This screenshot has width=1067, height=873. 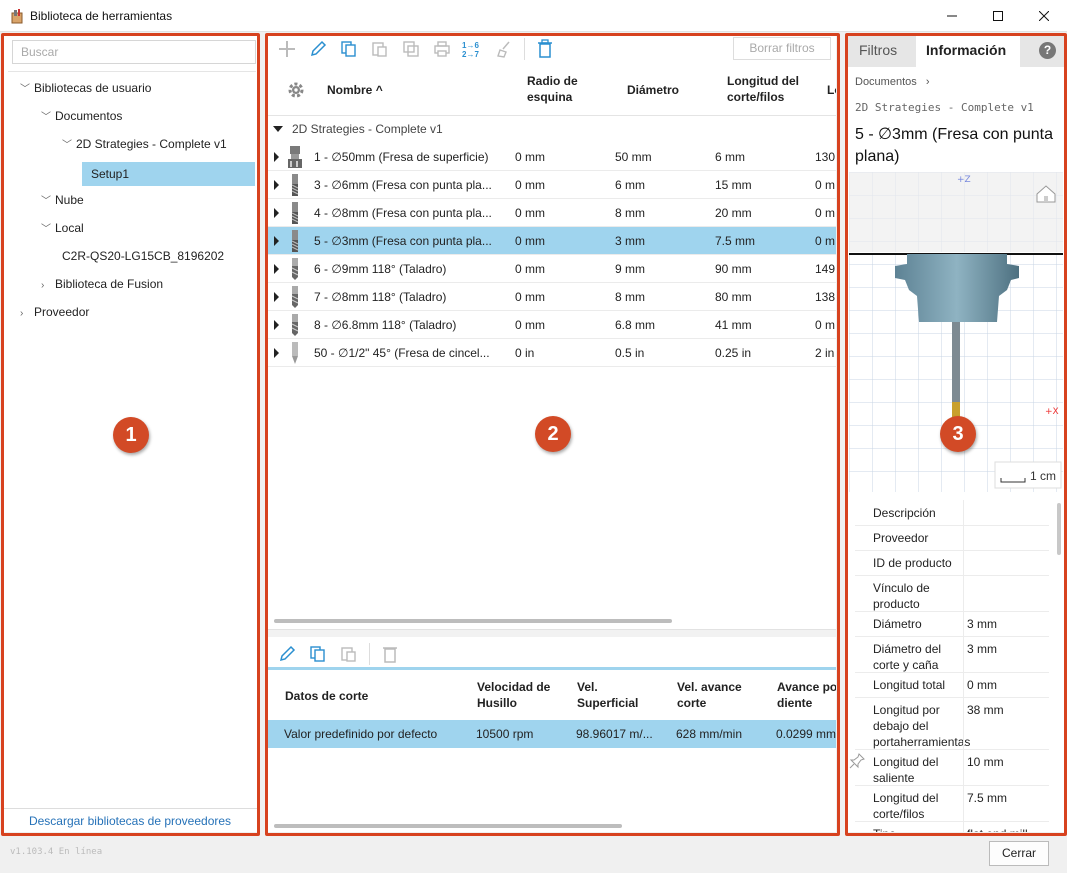 What do you see at coordinates (130, 820) in the screenshot?
I see `download-vendor-libraries-link: Descargar bibliotecas de proveedores` at bounding box center [130, 820].